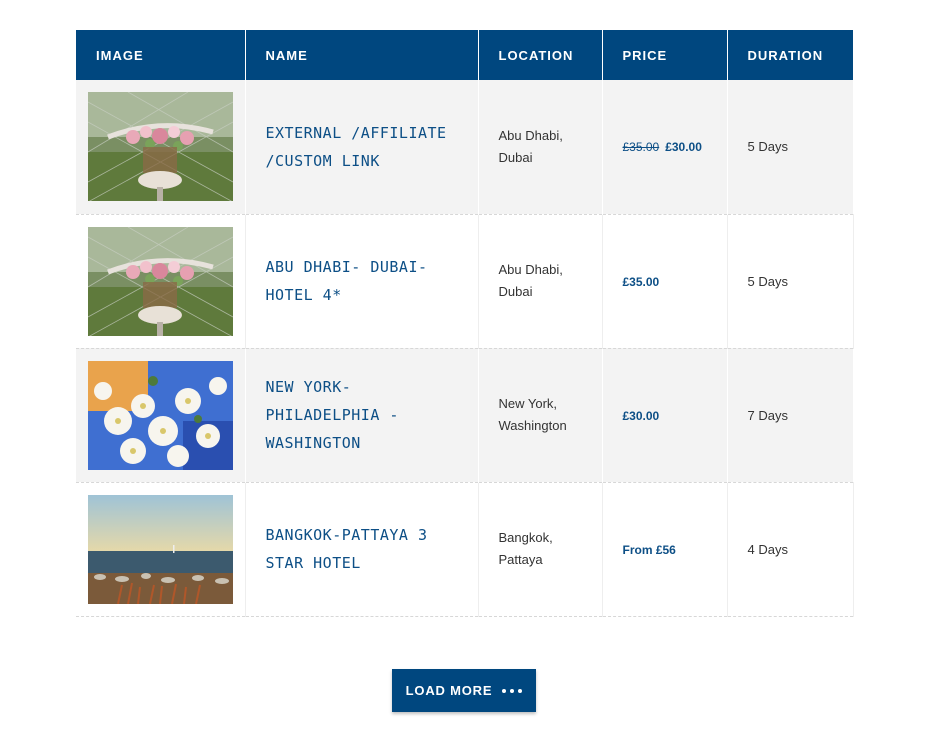 This screenshot has height=731, width=937. I want to click on location-line: Bangkok,, so click(525, 537).